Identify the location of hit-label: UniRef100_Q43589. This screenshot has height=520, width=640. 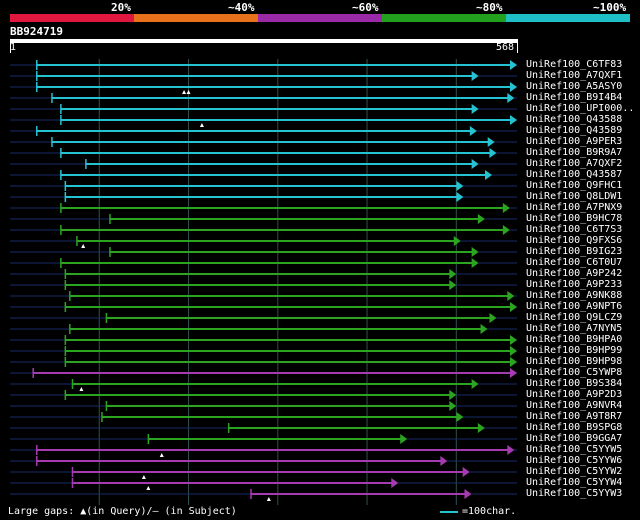
(574, 130).